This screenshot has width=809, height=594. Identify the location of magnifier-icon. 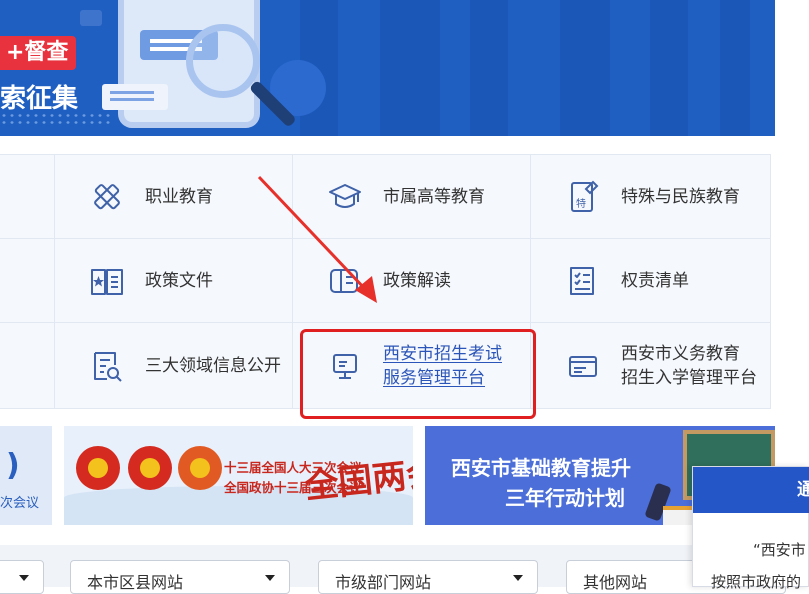
(223, 61).